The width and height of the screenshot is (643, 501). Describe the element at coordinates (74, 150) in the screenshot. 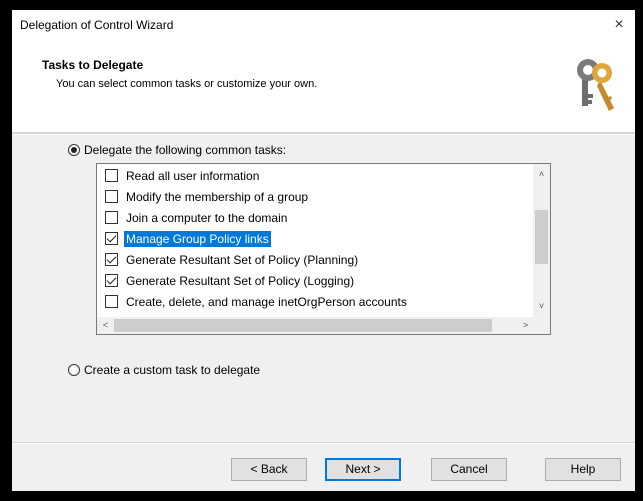

I see `common-tasks-radio` at that location.